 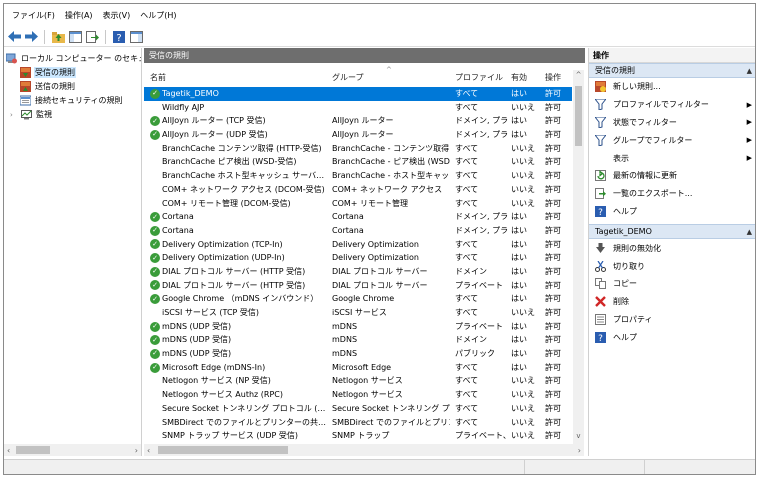 What do you see at coordinates (672, 70) in the screenshot?
I see `actions-section-inbound-rules: 受信の規則 ▲` at bounding box center [672, 70].